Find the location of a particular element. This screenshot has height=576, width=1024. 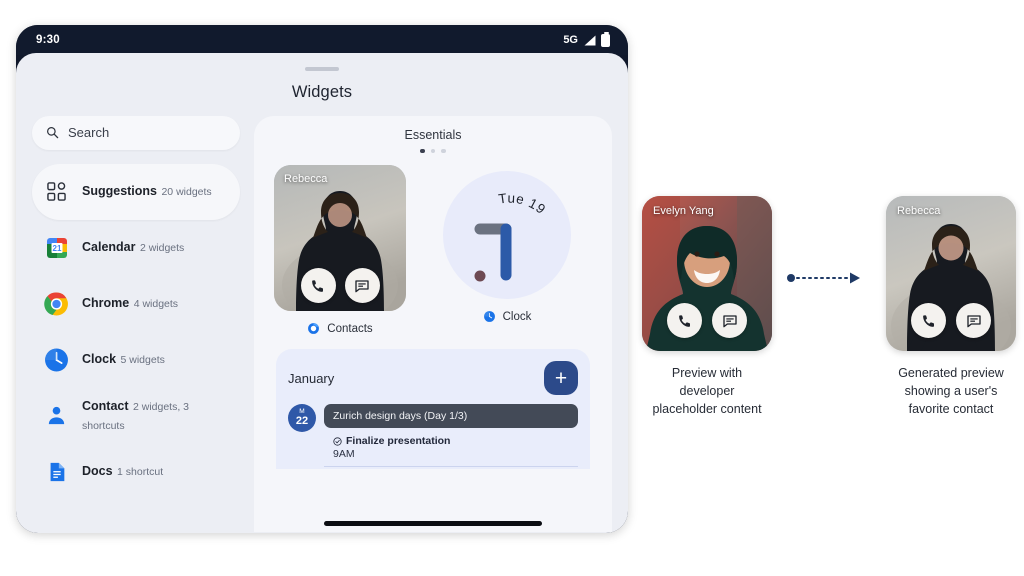

search-input: Search is located at coordinates (136, 132).